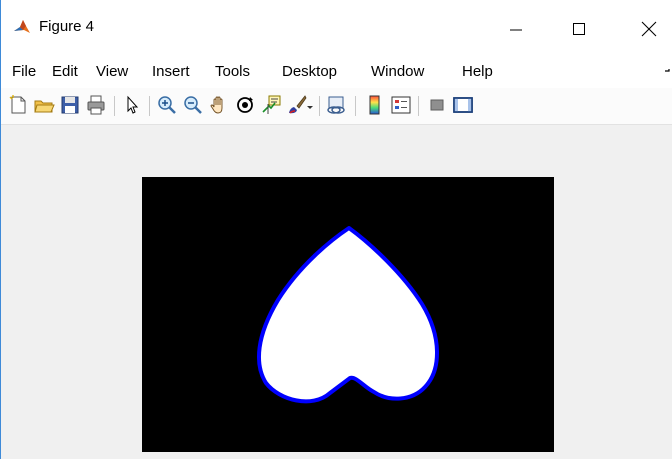  I want to click on new-figure-icon, so click(17, 104).